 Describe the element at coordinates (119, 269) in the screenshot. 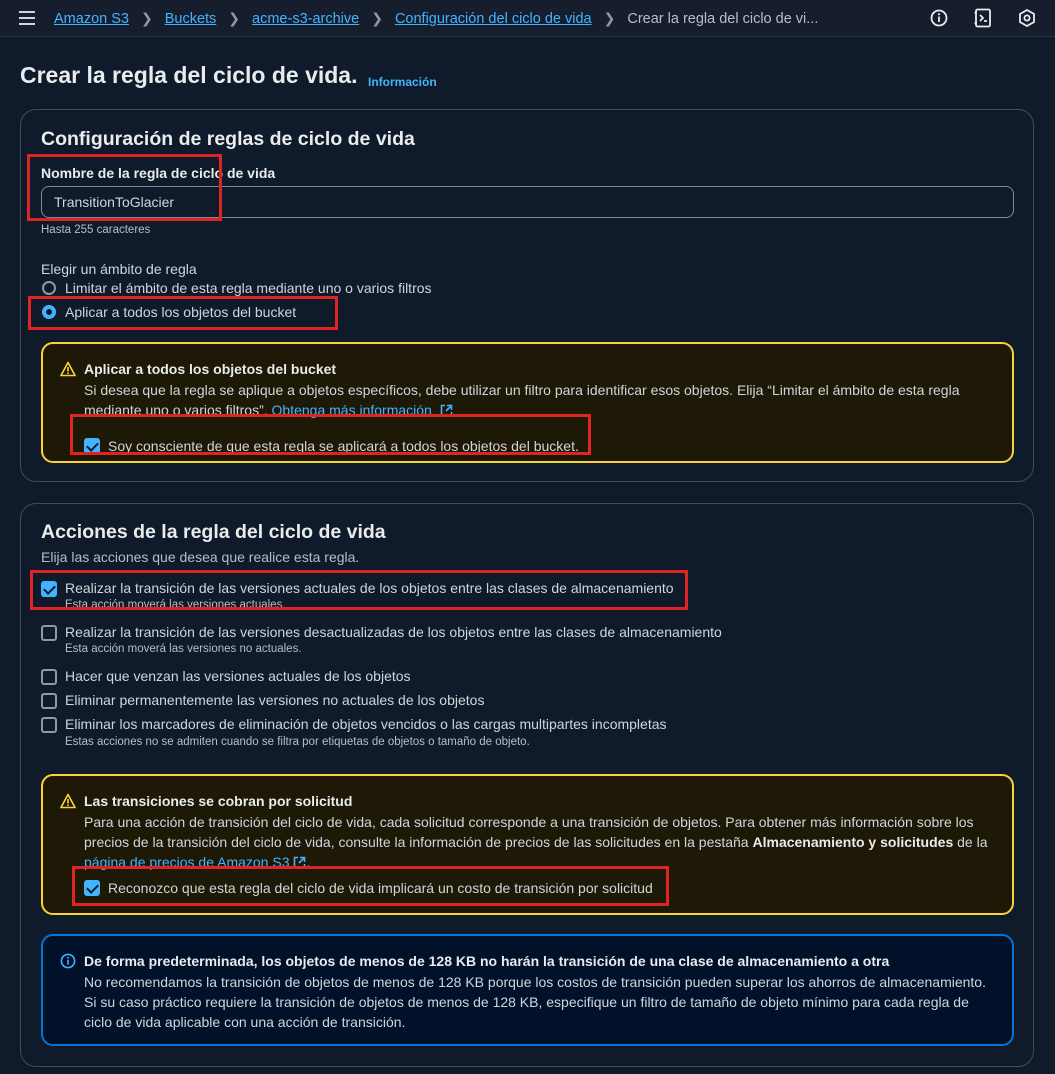

I see `scope-label: Elegir un ámbito de regla` at that location.